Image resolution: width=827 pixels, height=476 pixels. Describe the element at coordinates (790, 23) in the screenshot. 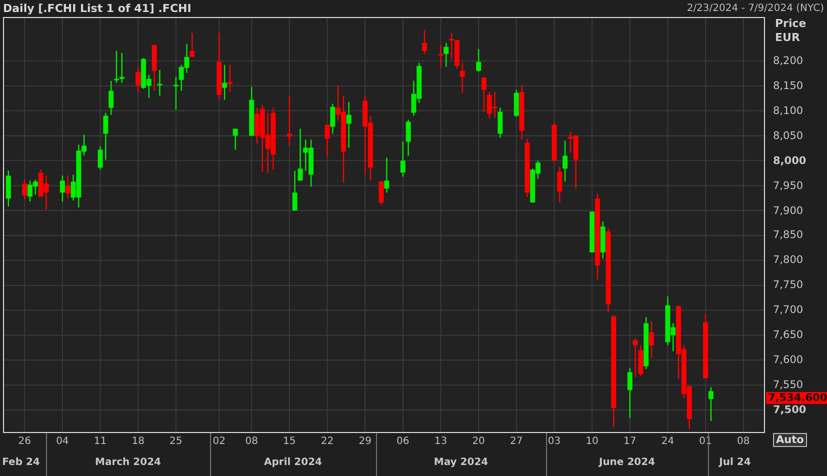

I see `price-axis-title: Price` at that location.